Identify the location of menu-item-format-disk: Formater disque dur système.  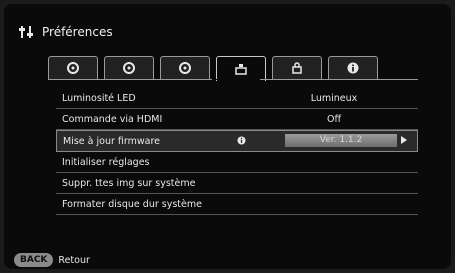
(237, 204).